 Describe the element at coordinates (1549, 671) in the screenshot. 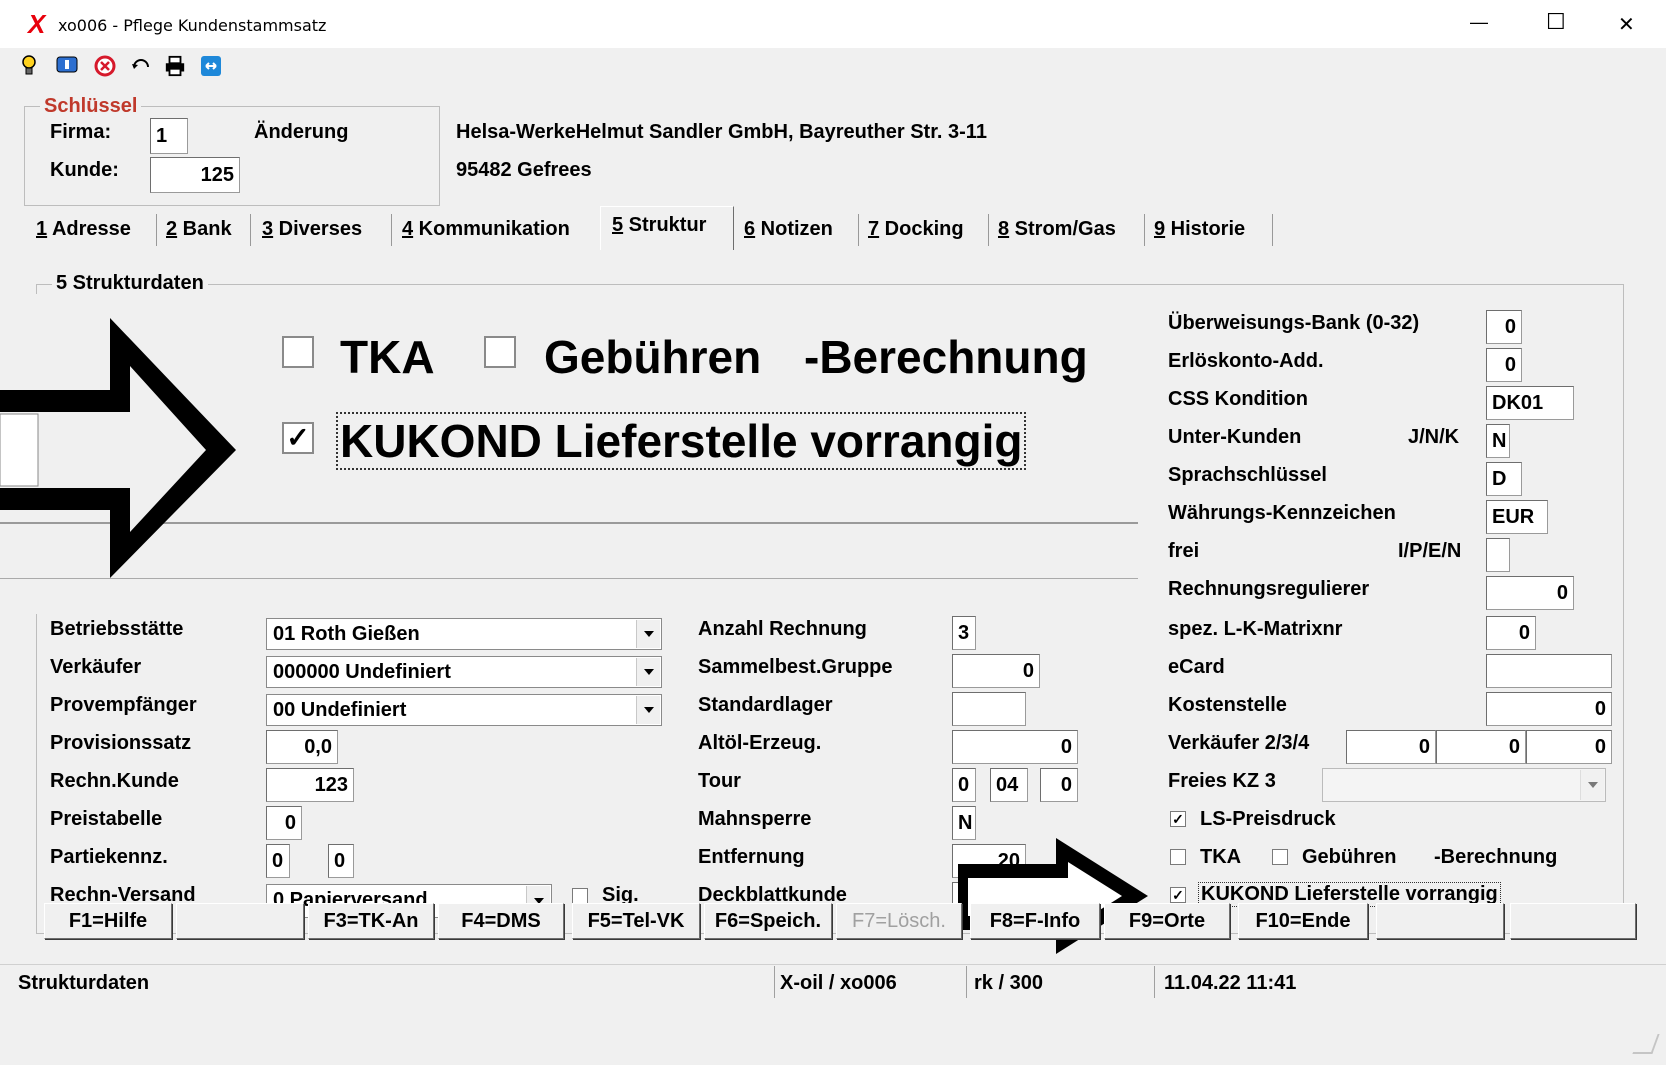

I see `ecard-field` at that location.